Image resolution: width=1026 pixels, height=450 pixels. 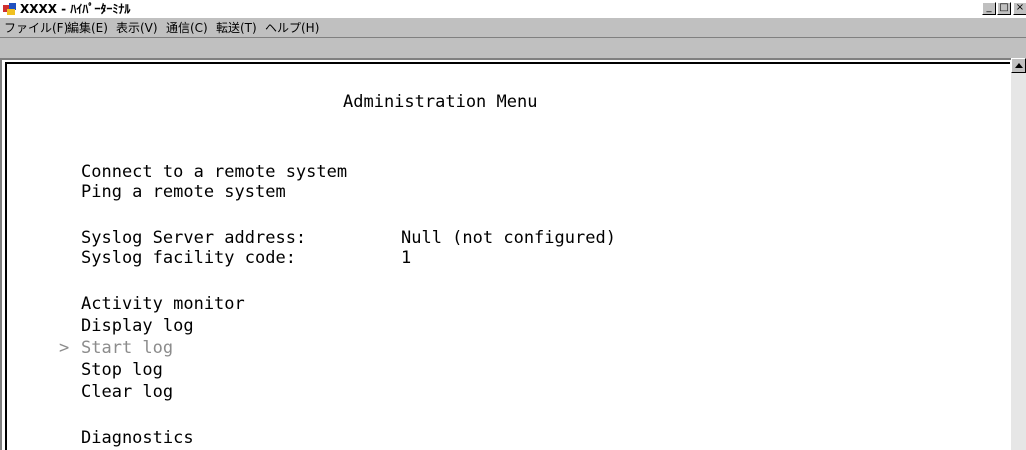 What do you see at coordinates (214, 172) in the screenshot?
I see `menu-option-connect: Connect to a remote system` at bounding box center [214, 172].